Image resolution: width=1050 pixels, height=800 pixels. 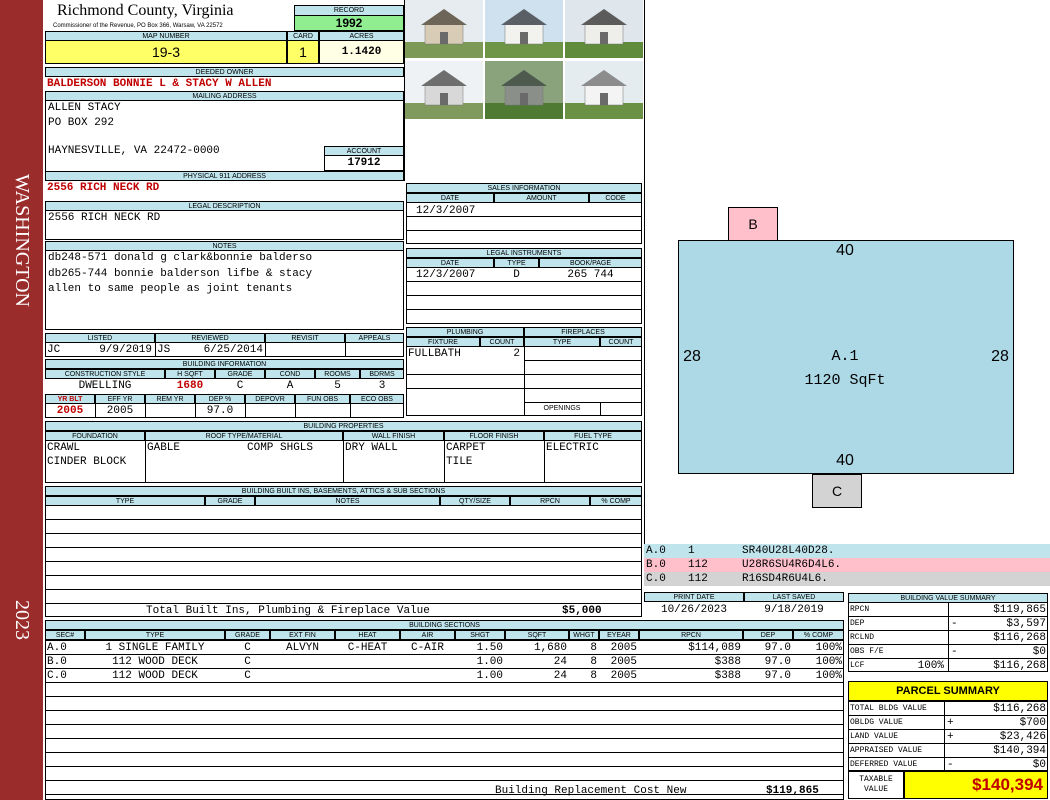 I want to click on section-cell-ext: ALVYN, so click(x=302, y=648).